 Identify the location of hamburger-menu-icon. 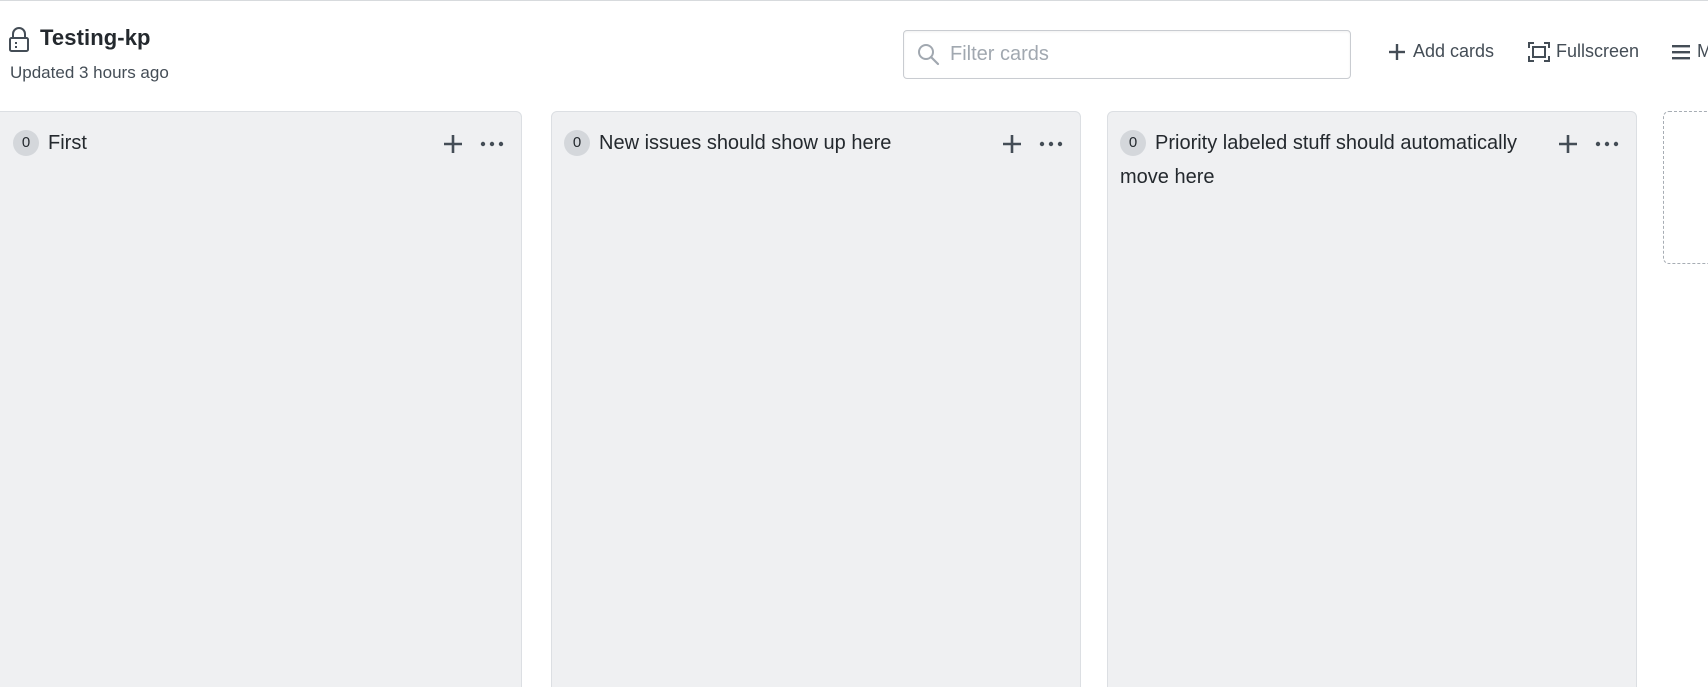
(1681, 51).